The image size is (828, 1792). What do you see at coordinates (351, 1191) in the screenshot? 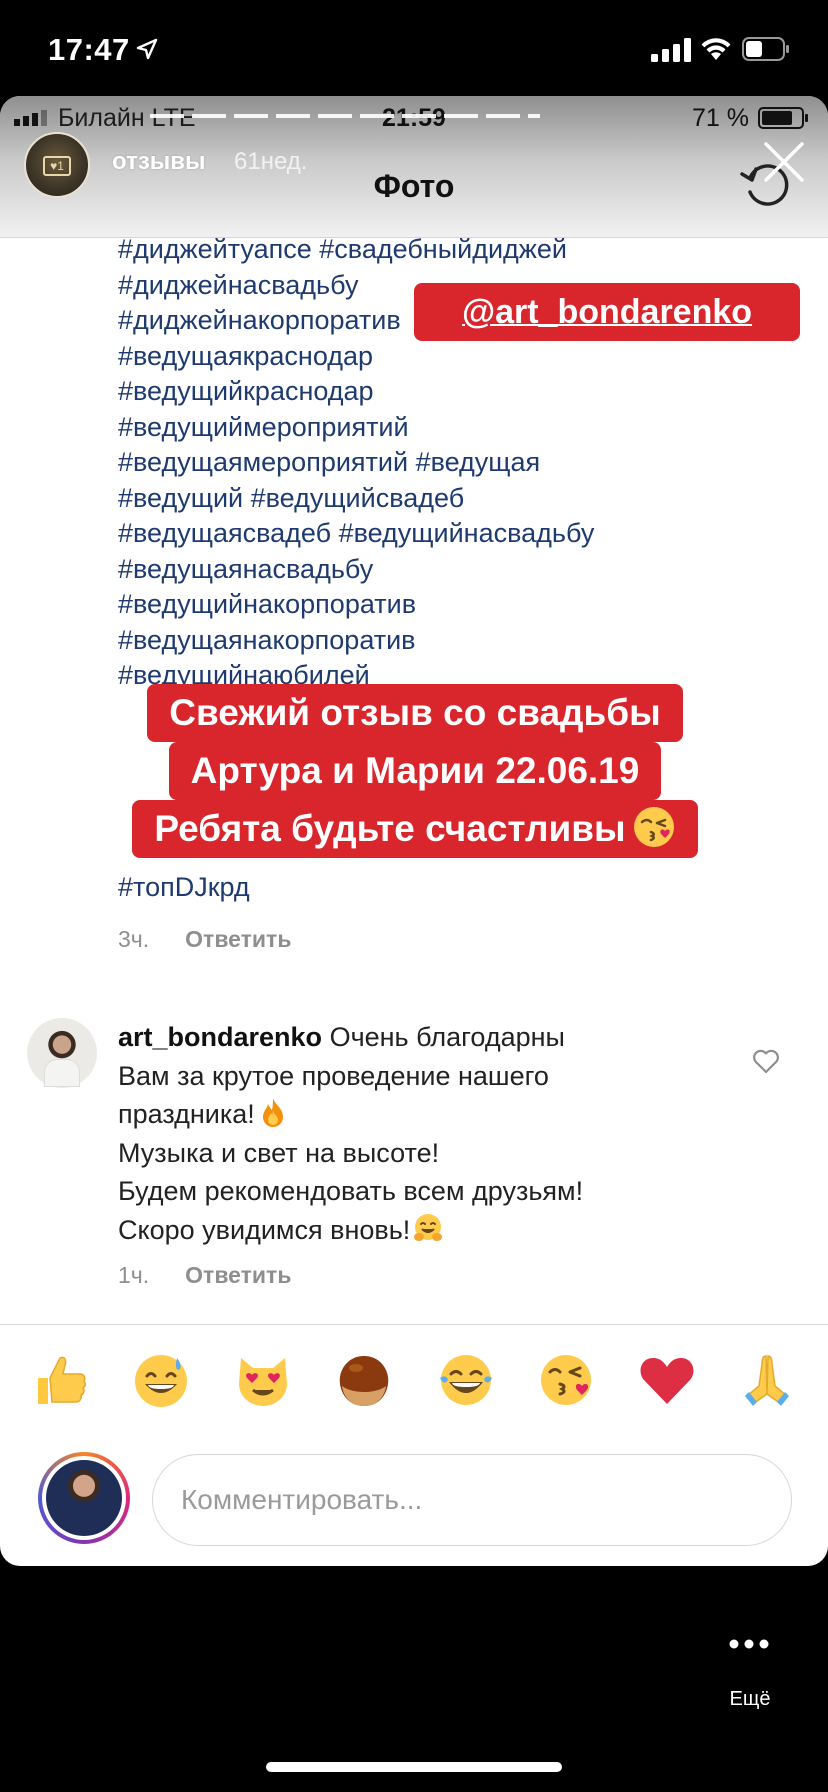
I see `comment-line: Будем рекомендовать всем друзьям!` at bounding box center [351, 1191].